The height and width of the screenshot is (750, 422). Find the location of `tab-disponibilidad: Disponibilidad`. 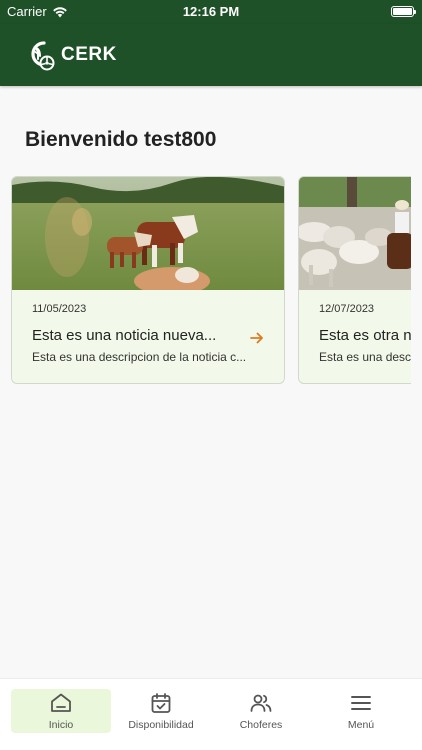

tab-disponibilidad: Disponibilidad is located at coordinates (161, 711).